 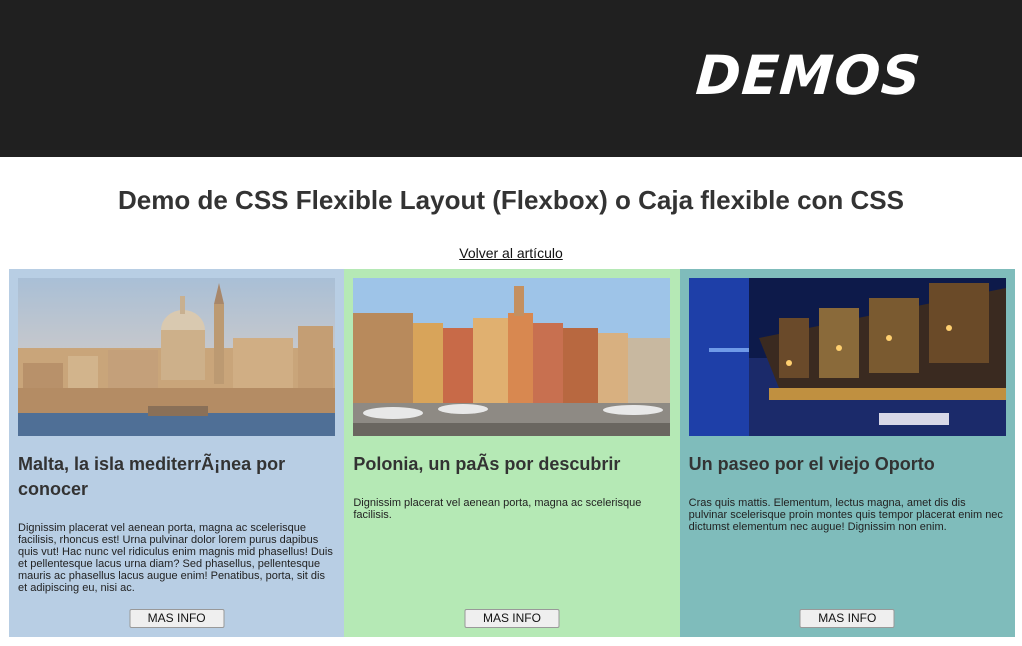 I want to click on back-link-container: Volver al artículo, so click(x=511, y=253).